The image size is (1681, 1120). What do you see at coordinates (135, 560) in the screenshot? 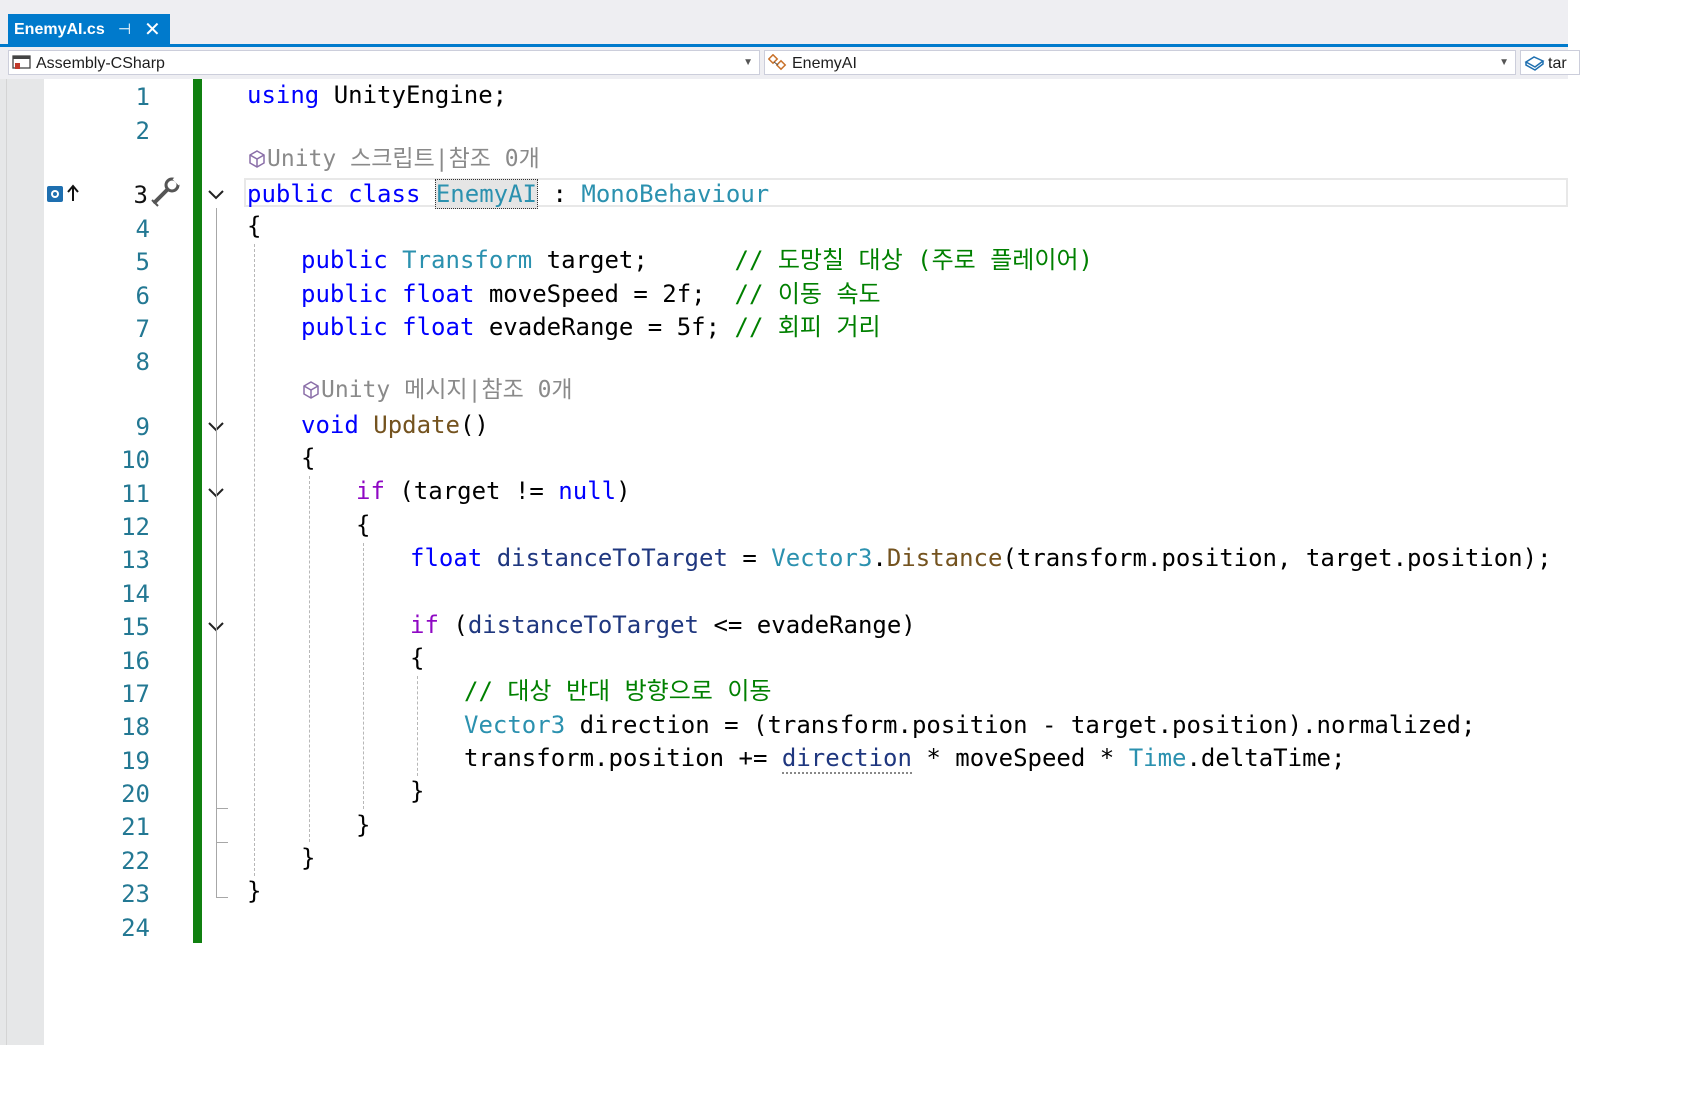
I see `line-number: 13` at bounding box center [135, 560].